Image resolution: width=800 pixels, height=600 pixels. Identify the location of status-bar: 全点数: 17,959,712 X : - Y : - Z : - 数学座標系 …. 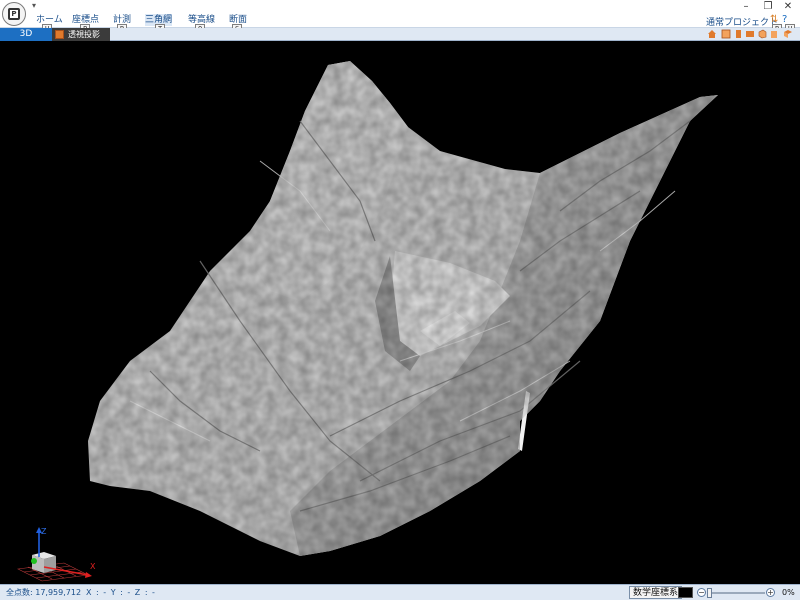
(400, 592).